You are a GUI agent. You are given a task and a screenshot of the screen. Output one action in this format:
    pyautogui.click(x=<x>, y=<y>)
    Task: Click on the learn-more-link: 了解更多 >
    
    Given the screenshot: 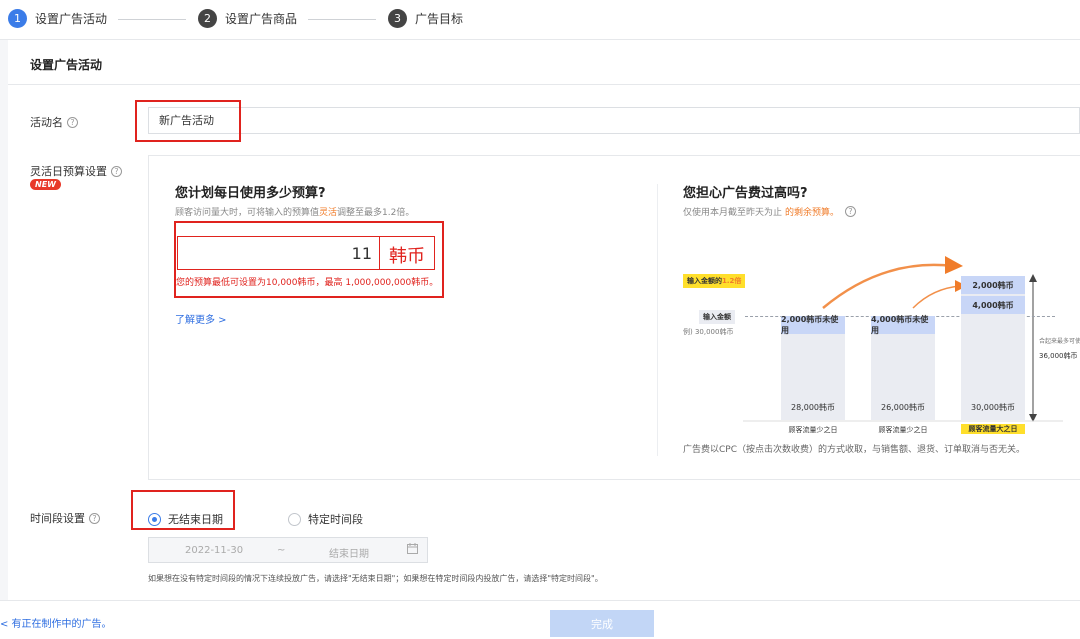 What is the action you would take?
    pyautogui.click(x=201, y=318)
    